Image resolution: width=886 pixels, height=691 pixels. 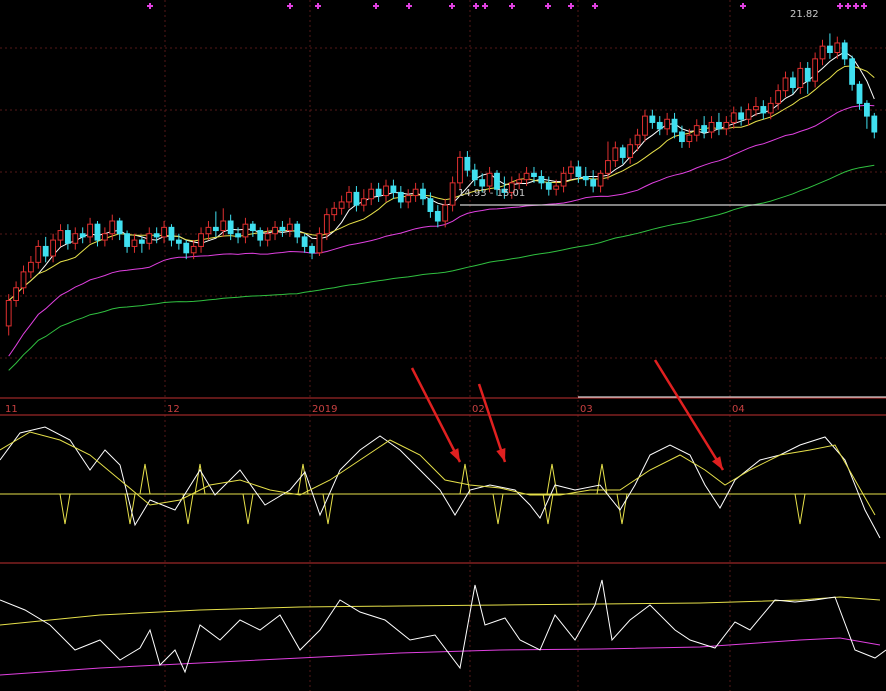 What do you see at coordinates (738, 409) in the screenshot?
I see `x-tick-label: 04` at bounding box center [738, 409].